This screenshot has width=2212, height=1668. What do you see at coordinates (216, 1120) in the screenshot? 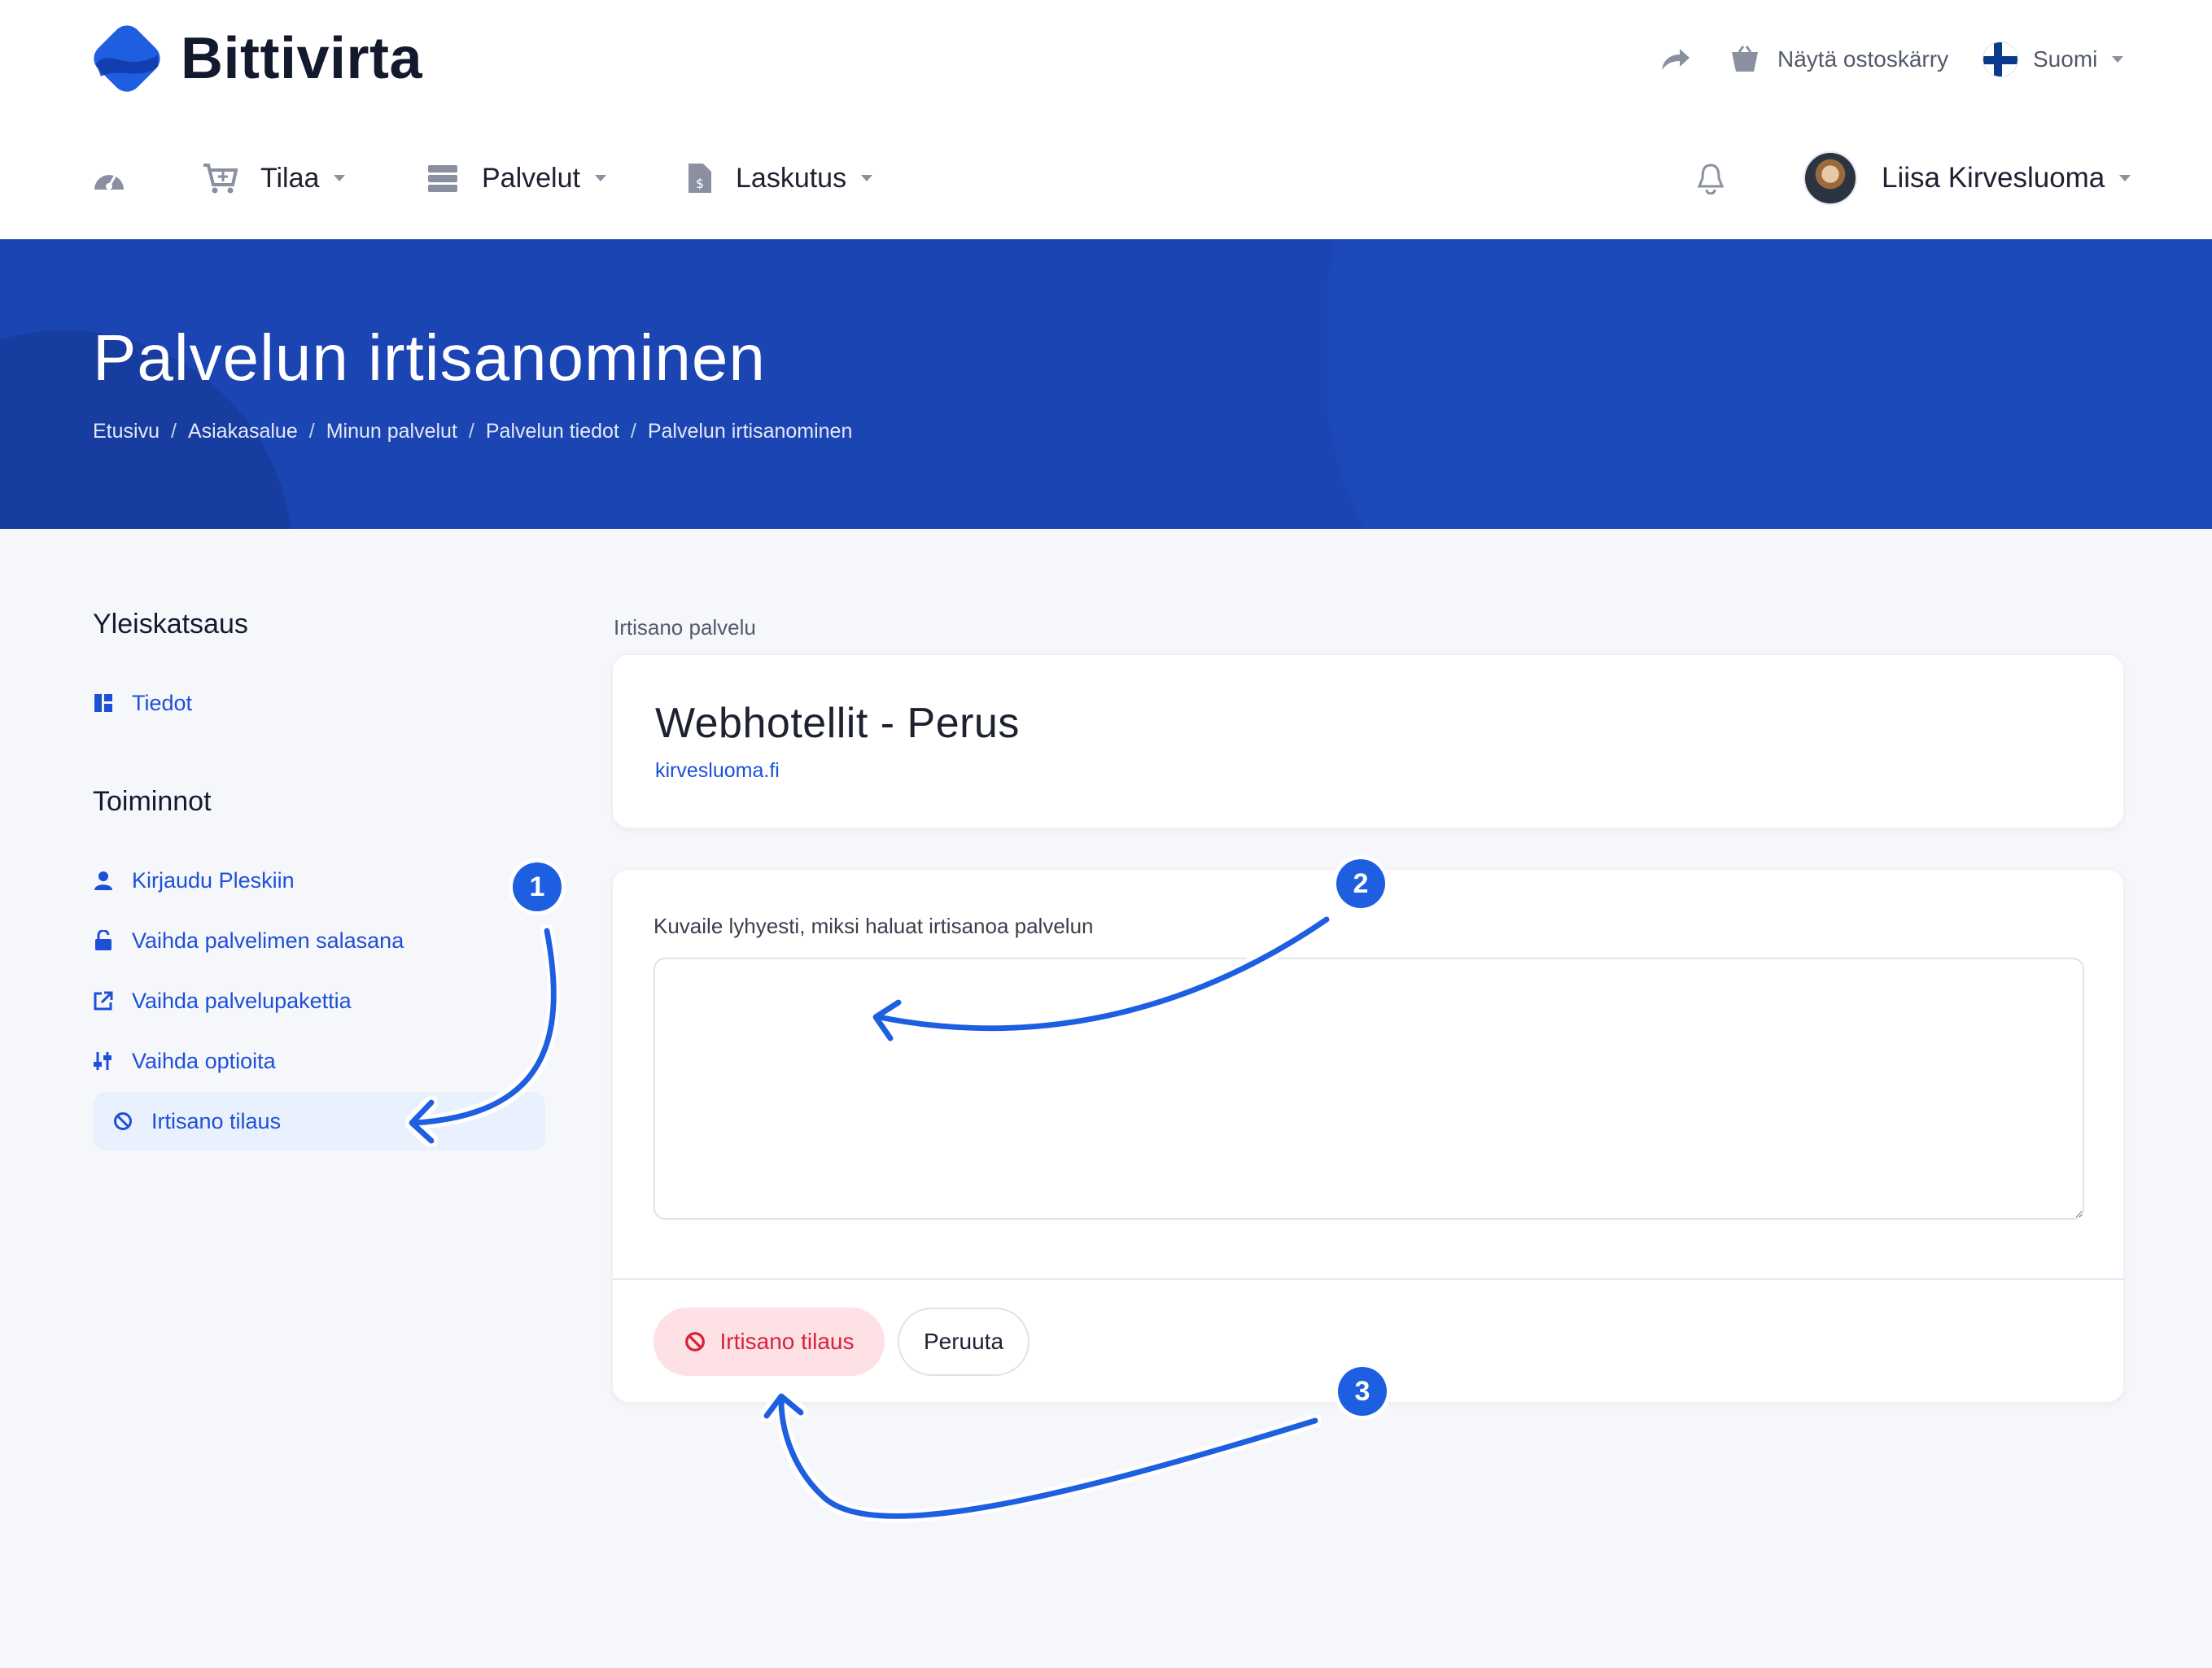
I see `sidebar-item-label: Irtisano tilaus` at bounding box center [216, 1120].